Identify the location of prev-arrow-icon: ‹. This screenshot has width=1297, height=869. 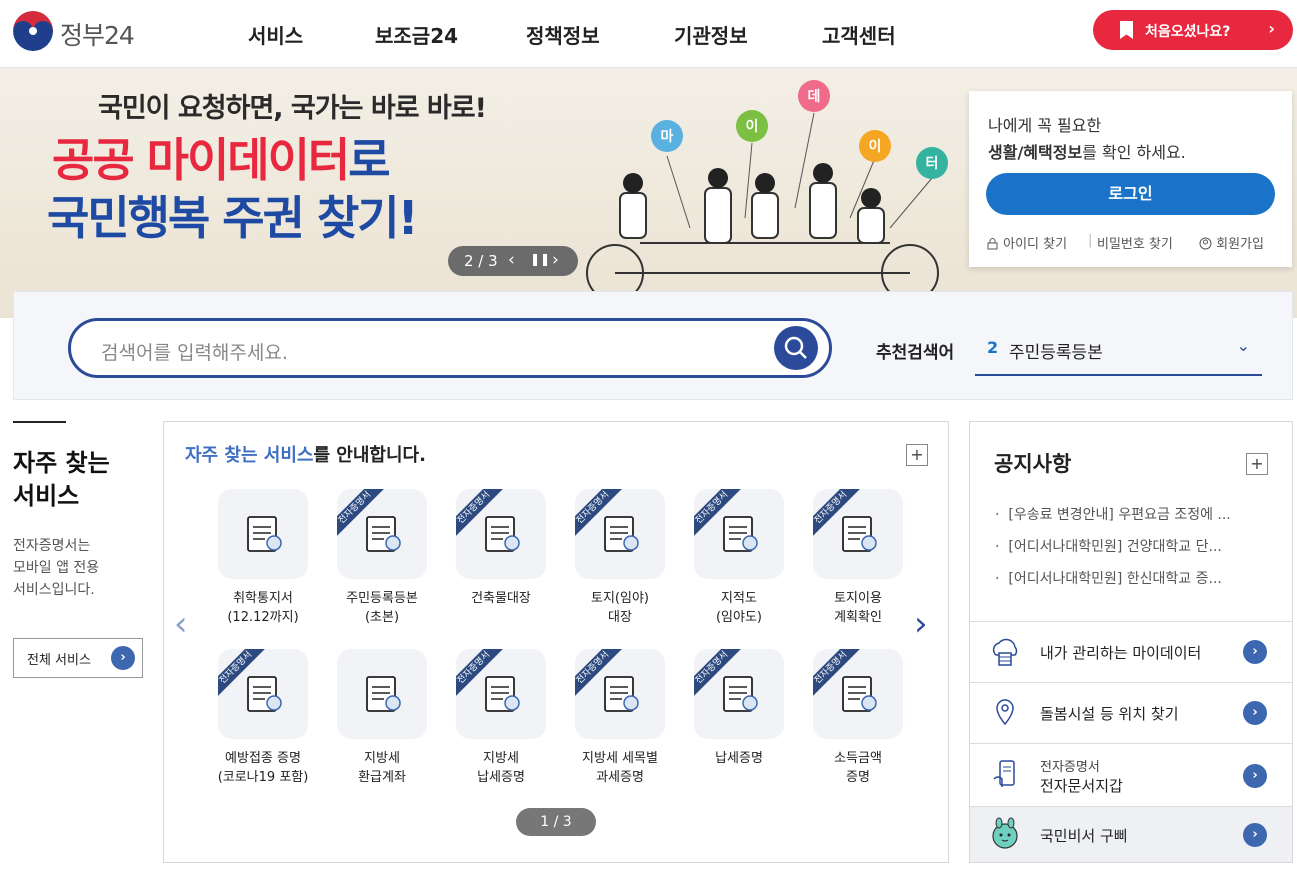
(181, 624).